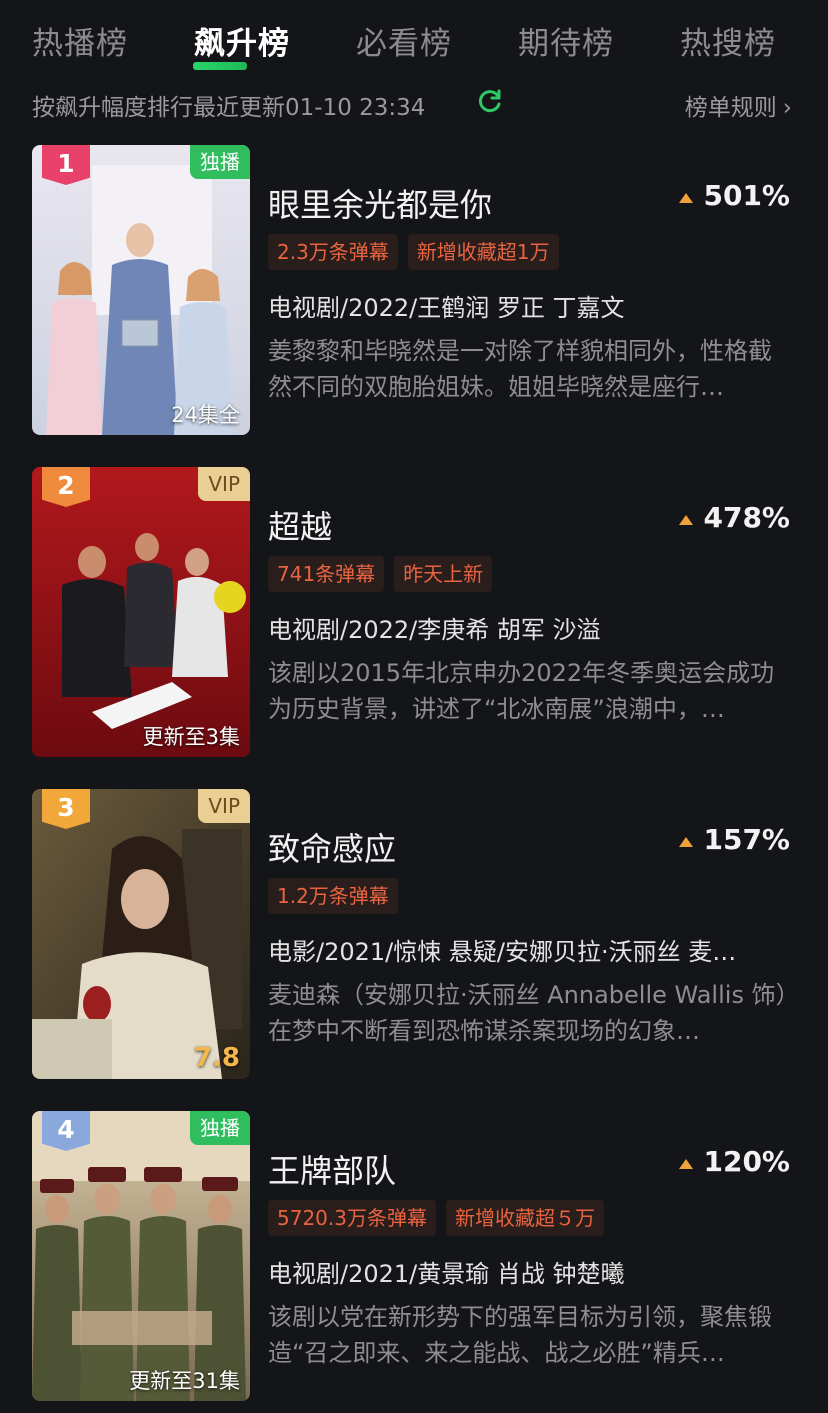 This screenshot has width=828, height=1413. What do you see at coordinates (524, 1218) in the screenshot?
I see `favorites-chip: 新增收藏超５万` at bounding box center [524, 1218].